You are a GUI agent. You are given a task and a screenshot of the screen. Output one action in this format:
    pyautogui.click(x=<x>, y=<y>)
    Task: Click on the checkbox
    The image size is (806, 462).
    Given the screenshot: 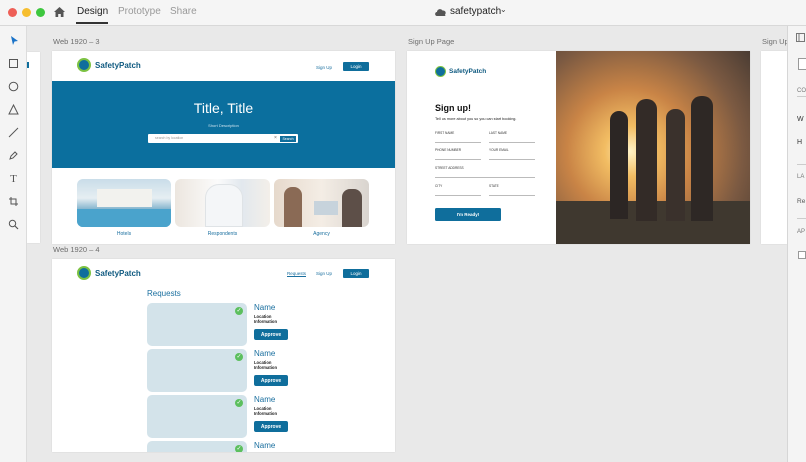 What is the action you would take?
    pyautogui.click(x=802, y=255)
    